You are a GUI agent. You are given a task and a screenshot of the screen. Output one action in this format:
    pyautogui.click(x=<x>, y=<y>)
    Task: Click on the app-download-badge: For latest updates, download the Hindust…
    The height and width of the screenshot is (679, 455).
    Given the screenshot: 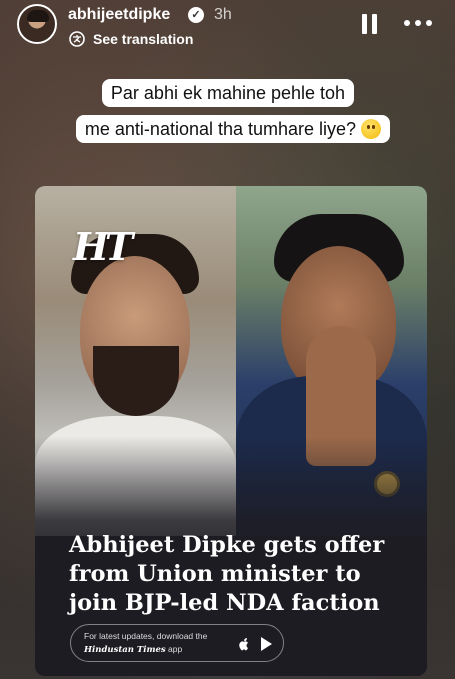 What is the action you would take?
    pyautogui.click(x=177, y=643)
    